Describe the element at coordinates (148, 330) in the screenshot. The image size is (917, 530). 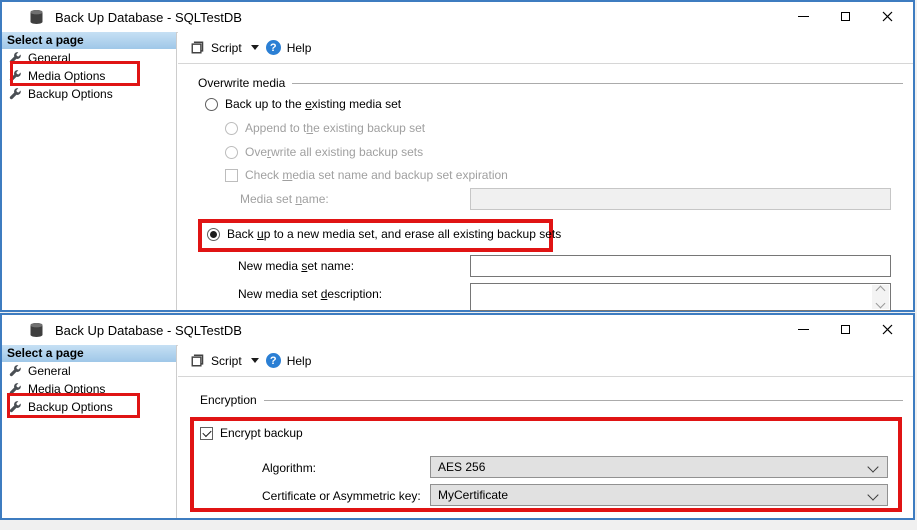
I see `window-title: Back Up Database - SQLTestDB` at that location.